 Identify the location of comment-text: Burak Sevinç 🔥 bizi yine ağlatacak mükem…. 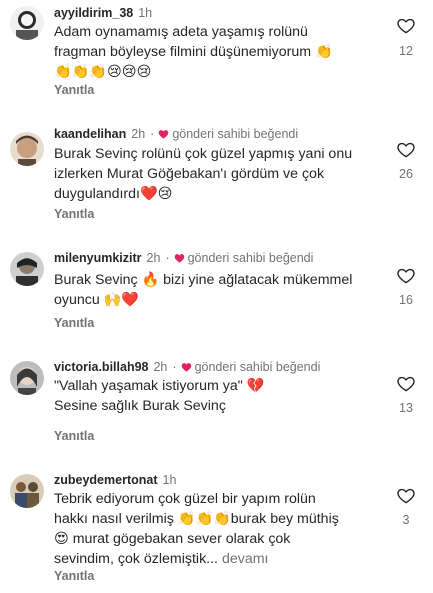
(203, 290).